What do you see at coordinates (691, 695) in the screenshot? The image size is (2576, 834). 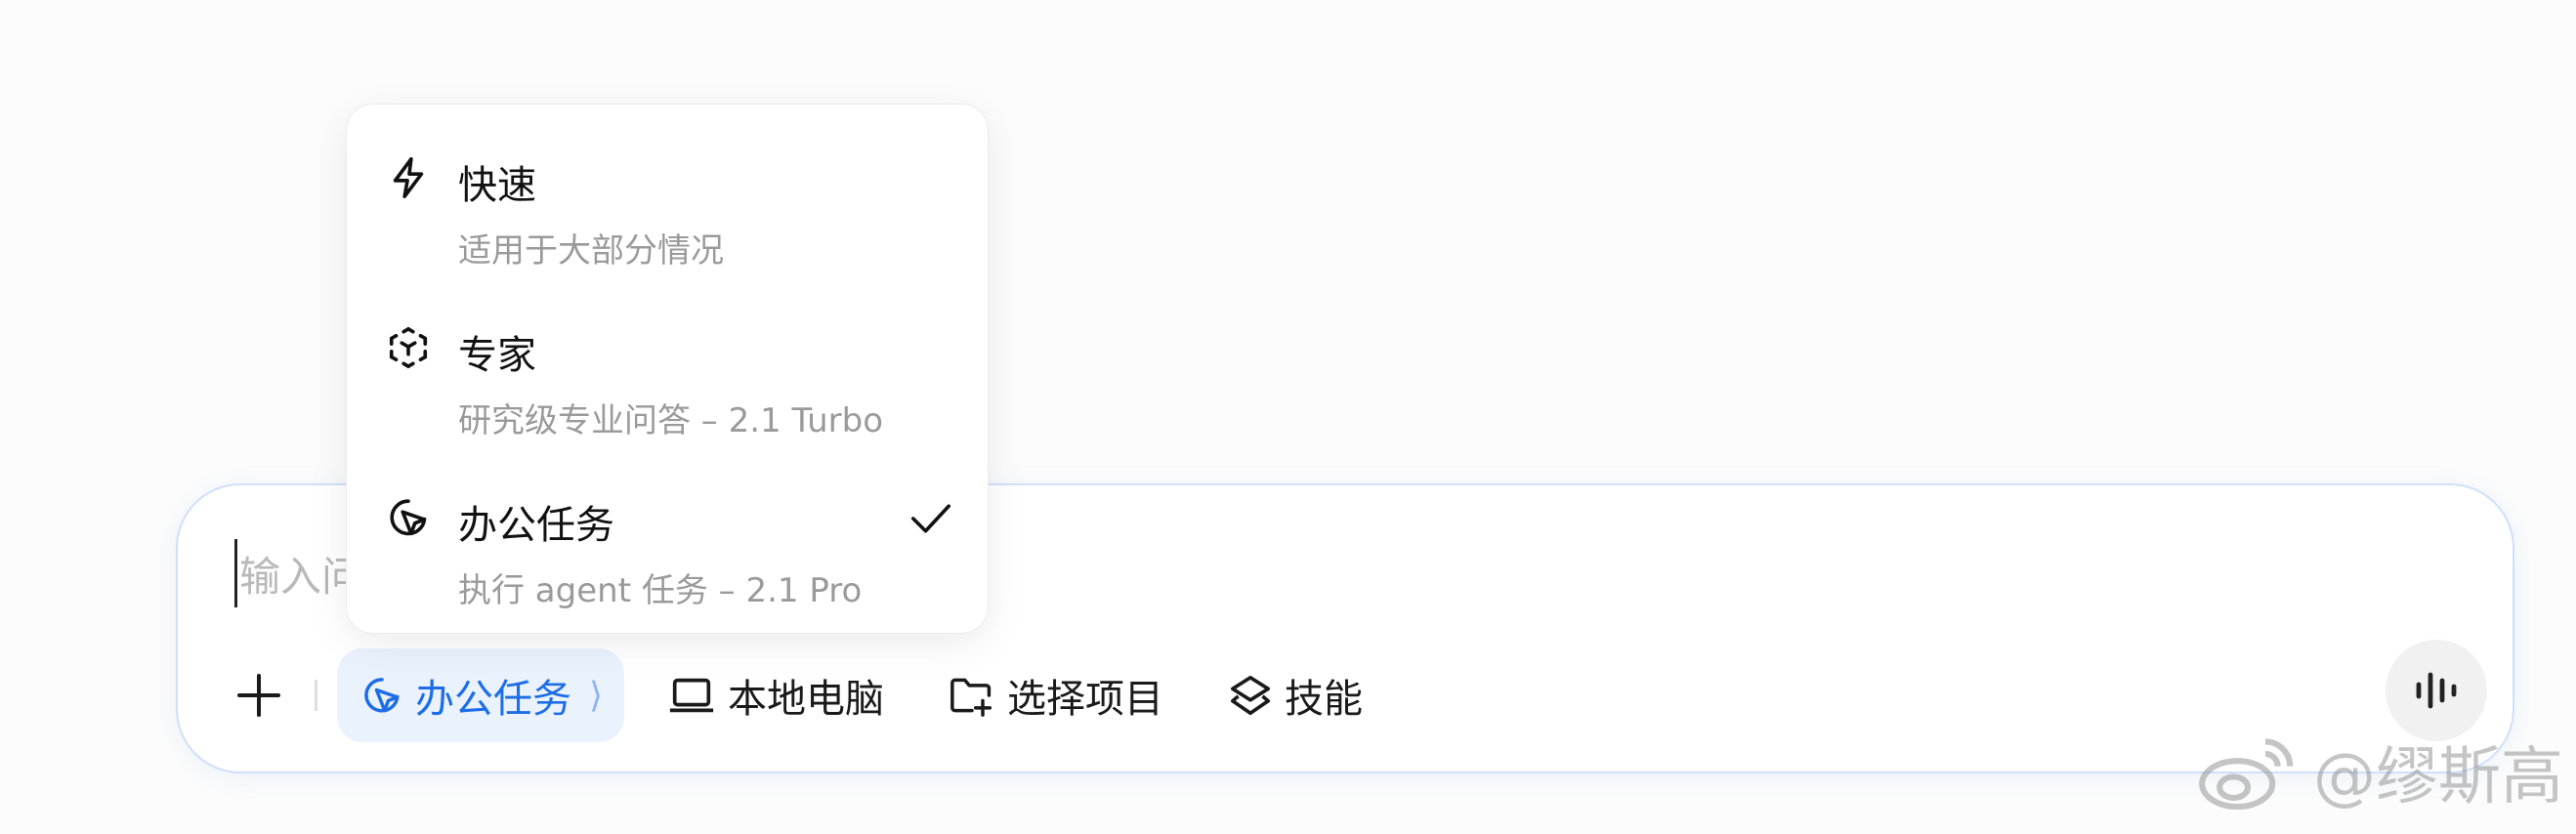 I see `laptop-icon` at bounding box center [691, 695].